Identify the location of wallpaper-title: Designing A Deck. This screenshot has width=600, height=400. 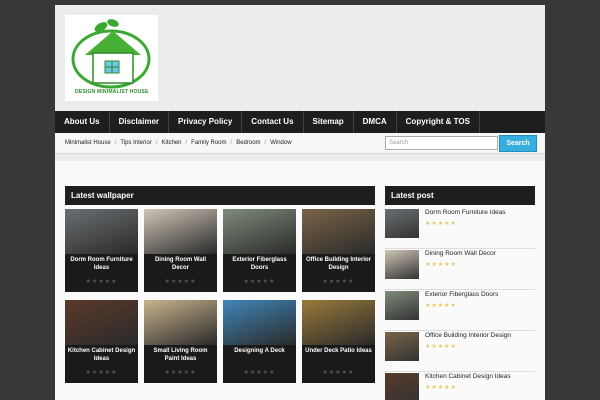
(259, 351).